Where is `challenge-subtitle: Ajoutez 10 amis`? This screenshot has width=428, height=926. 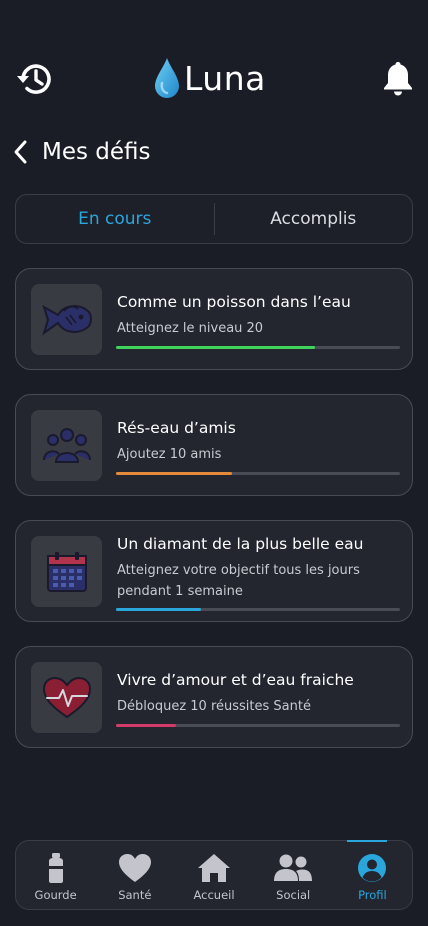
challenge-subtitle: Ajoutez 10 amis is located at coordinates (169, 454).